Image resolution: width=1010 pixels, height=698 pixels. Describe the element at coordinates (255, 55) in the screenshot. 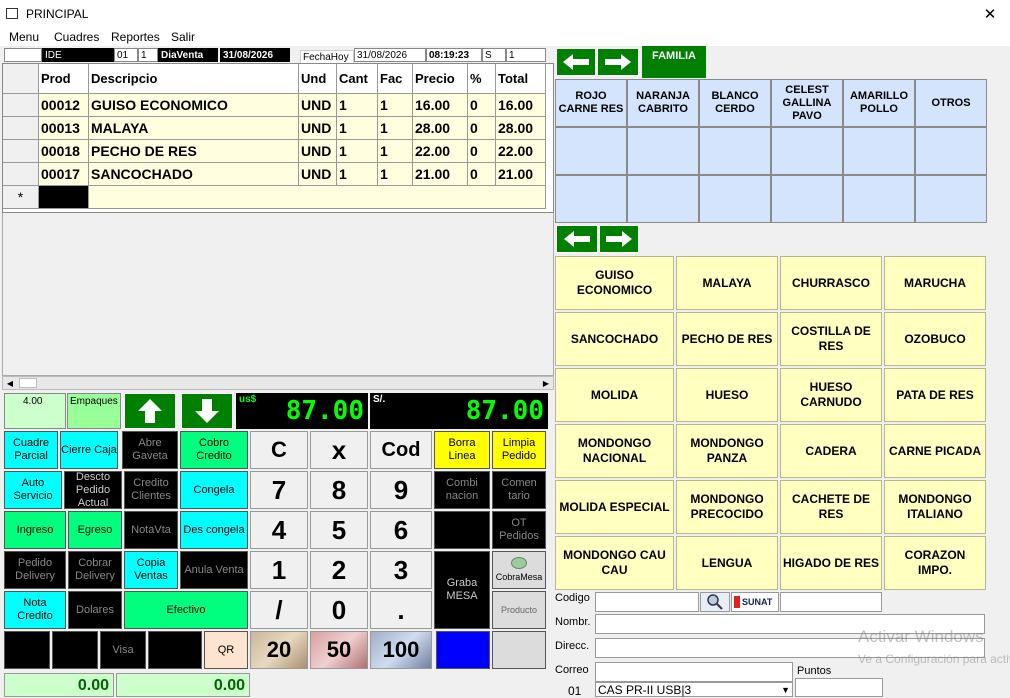

I see `dia-venta-date: 31/08/2026` at that location.